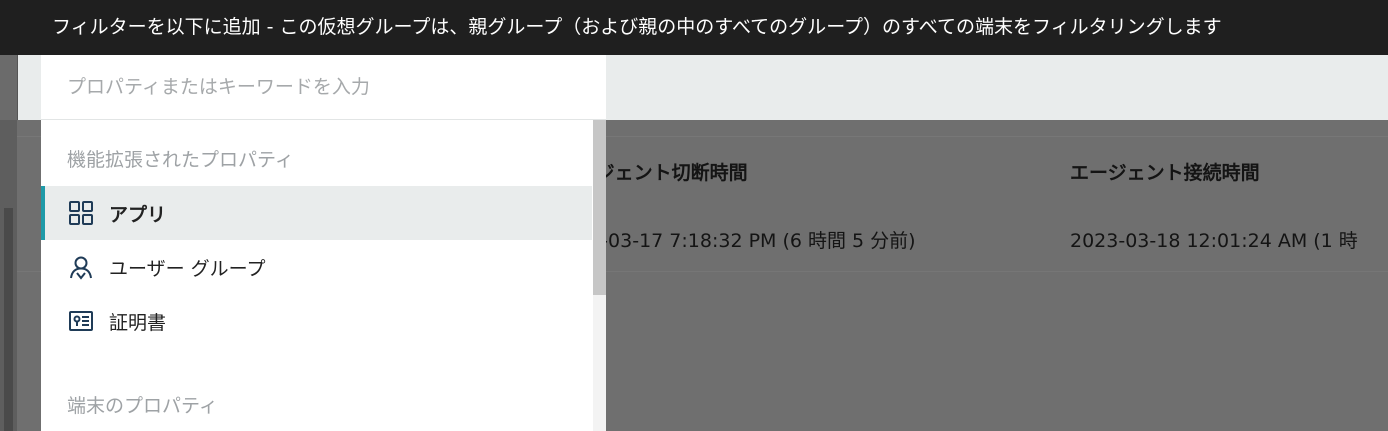  I want to click on property-item-apps: アプリ, so click(316, 213).